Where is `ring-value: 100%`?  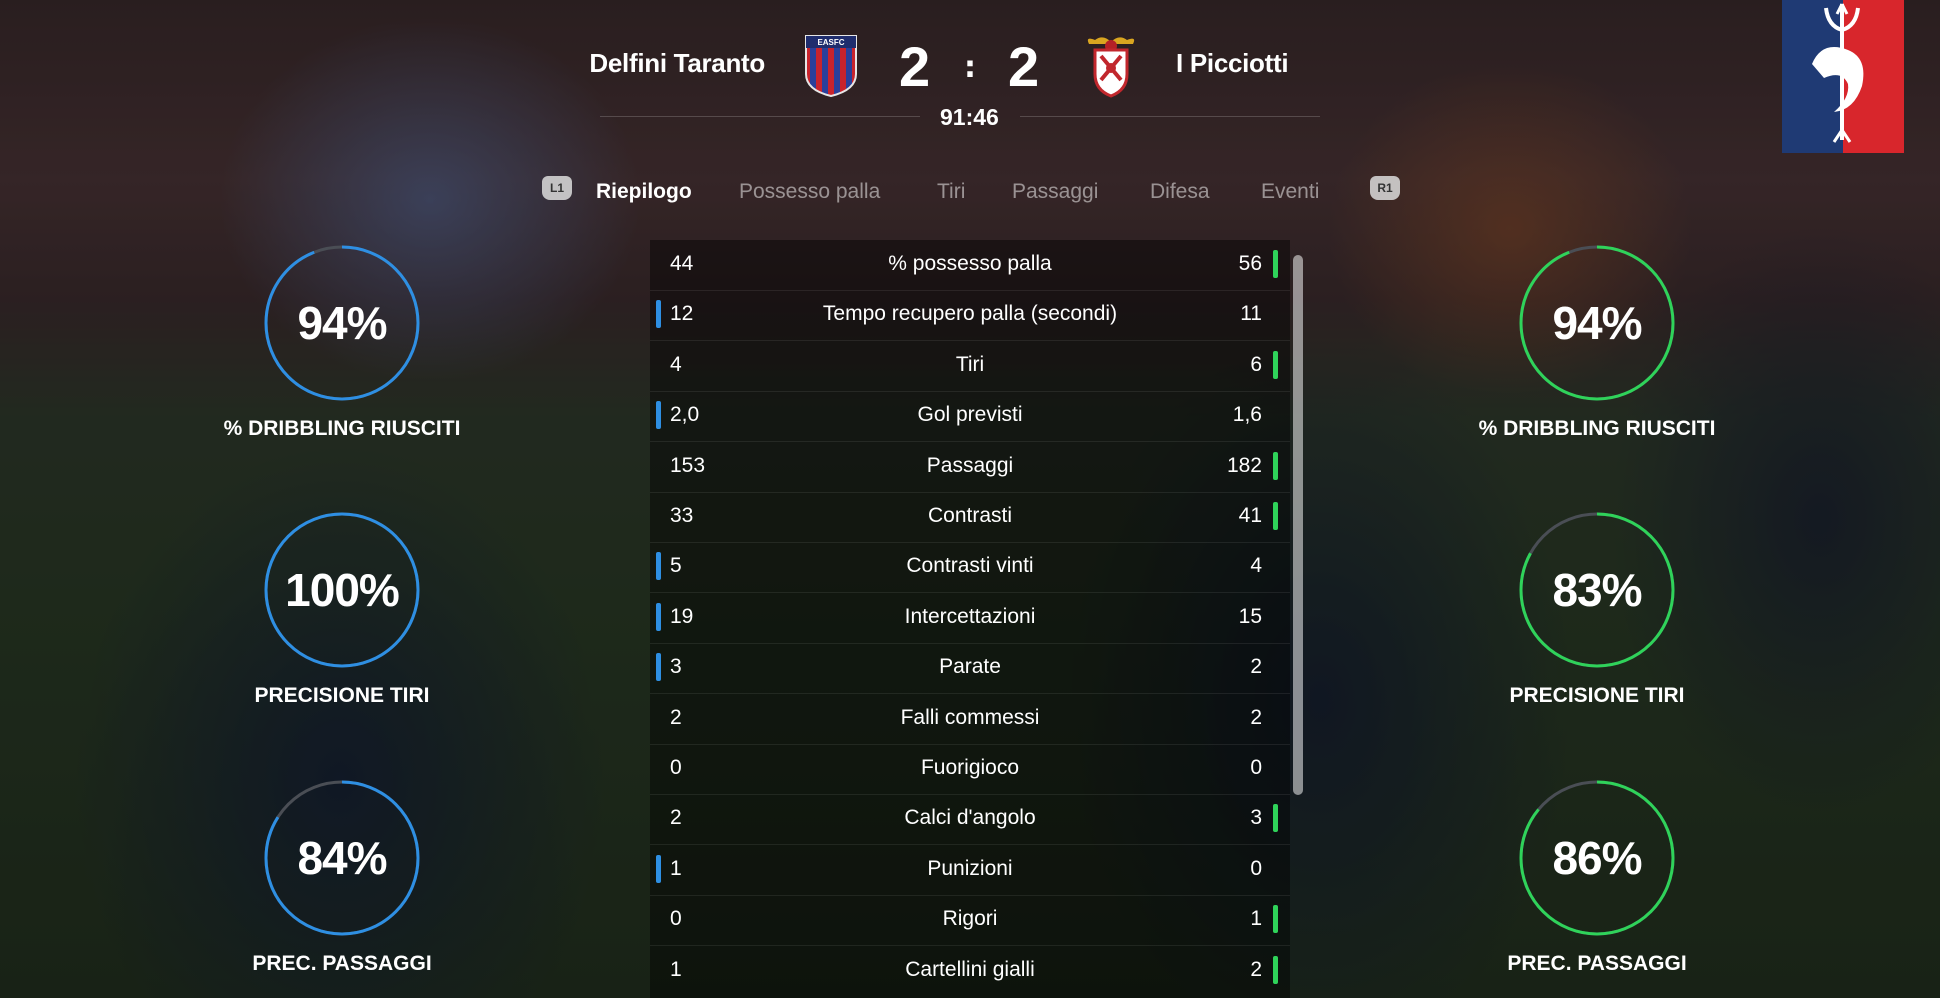
ring-value: 100% is located at coordinates (342, 590).